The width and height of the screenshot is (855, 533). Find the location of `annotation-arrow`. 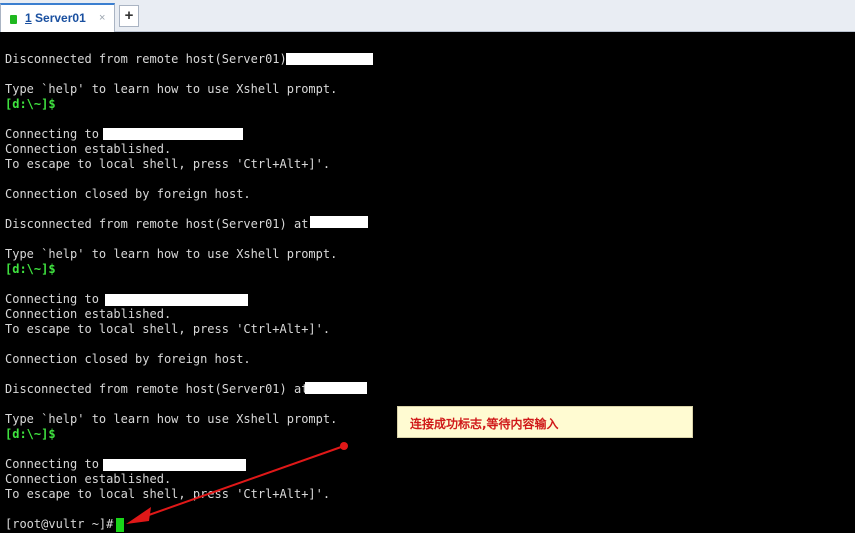

annotation-arrow is located at coordinates (237, 483).